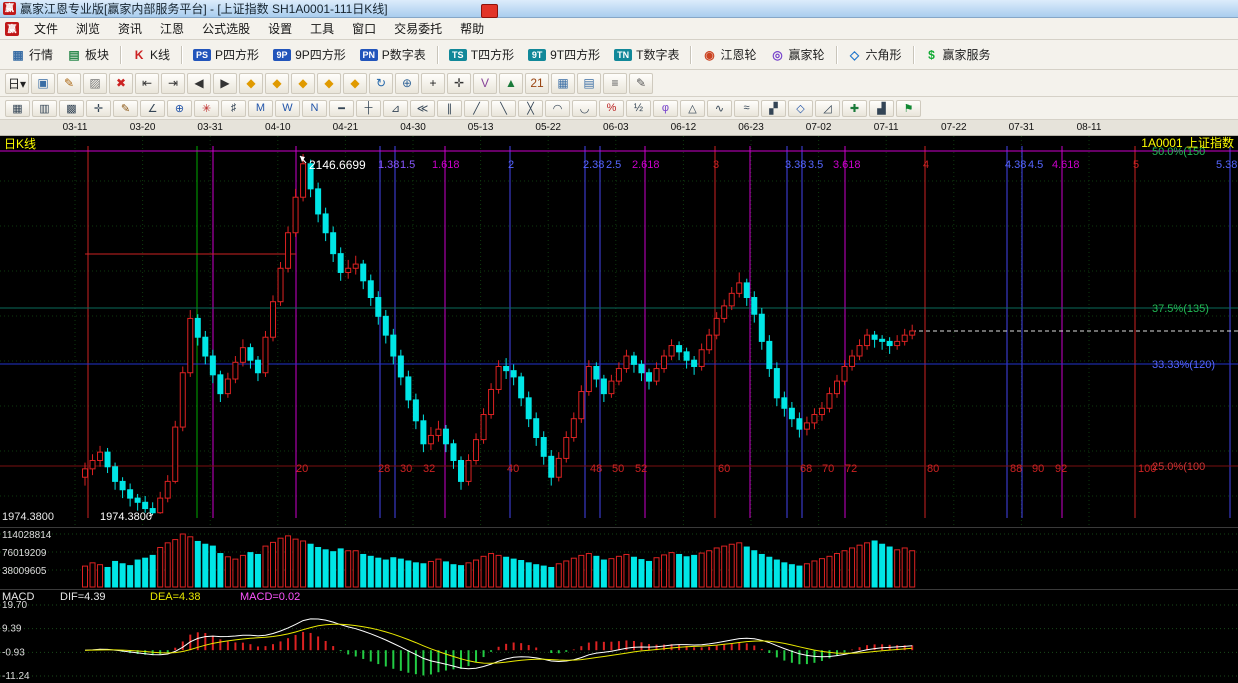 The width and height of the screenshot is (1238, 683). I want to click on half-tool-icon: ½, so click(638, 108).